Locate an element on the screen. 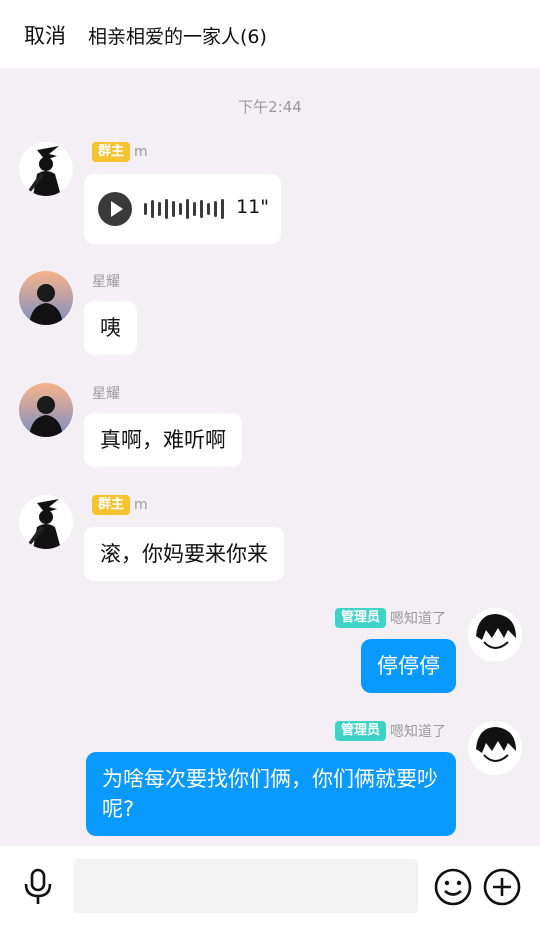  message-input is located at coordinates (245, 886).